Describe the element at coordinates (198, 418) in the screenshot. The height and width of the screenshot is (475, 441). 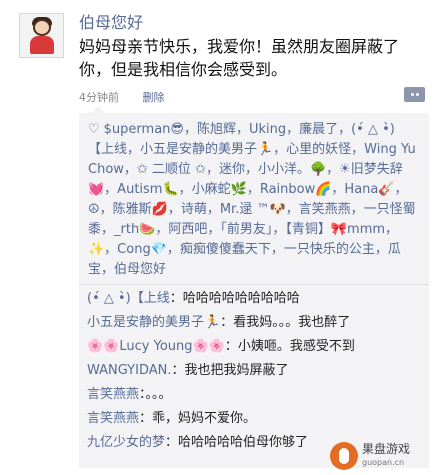
I see `comment-text: ：乖，妈妈不爱你。` at that location.